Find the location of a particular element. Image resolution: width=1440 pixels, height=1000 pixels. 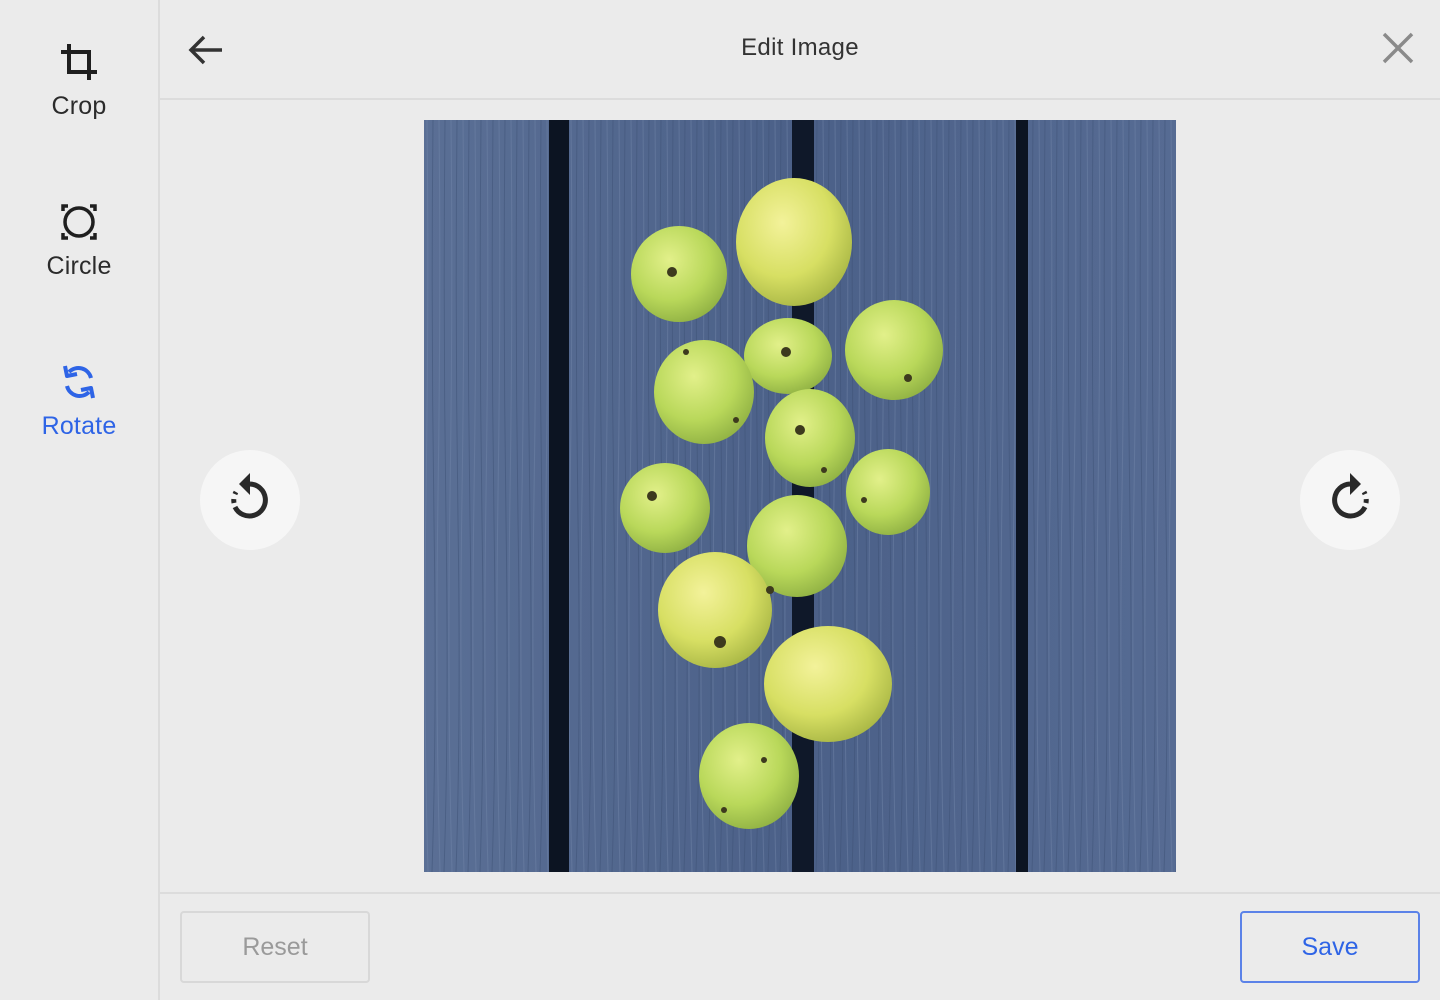

close-icon is located at coordinates (1398, 48).